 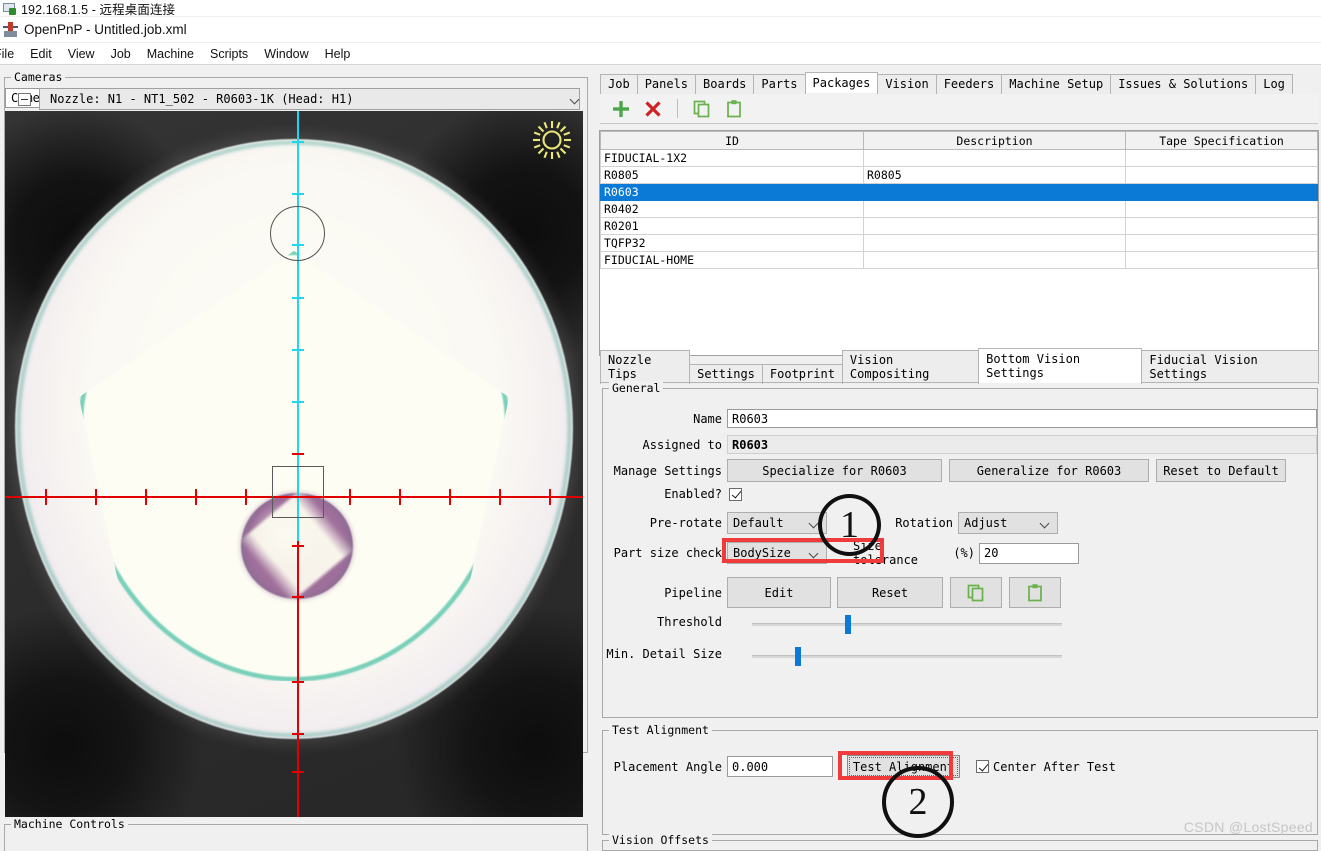 I want to click on chevron-down-icon, so click(x=1045, y=523).